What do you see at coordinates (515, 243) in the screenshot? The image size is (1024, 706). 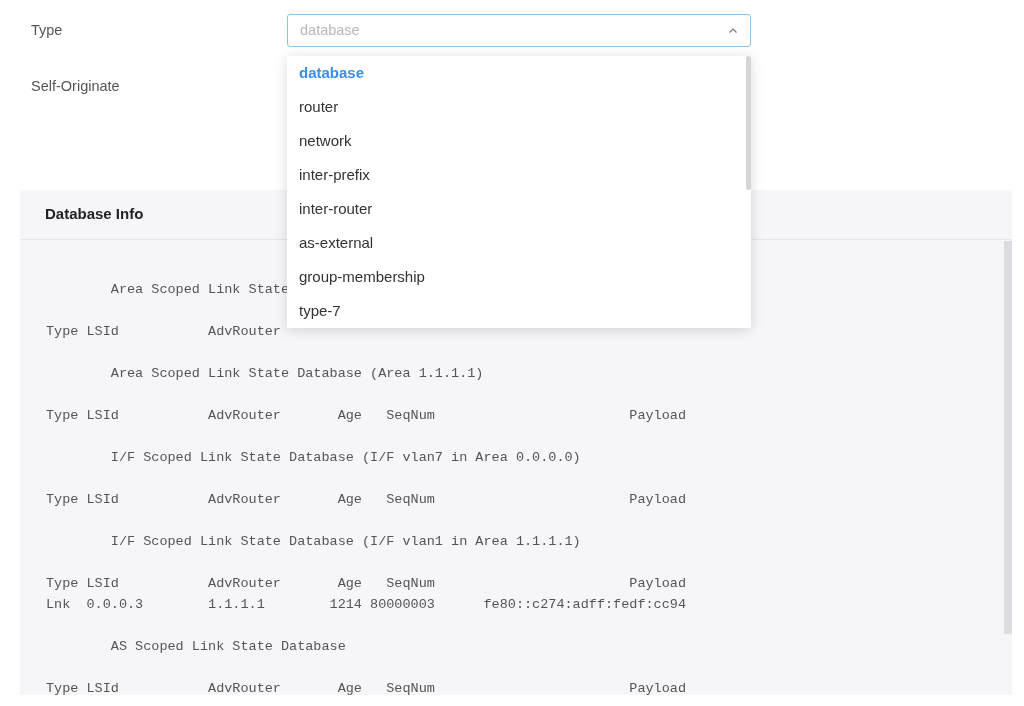 I see `dropdown-option: as-external` at bounding box center [515, 243].